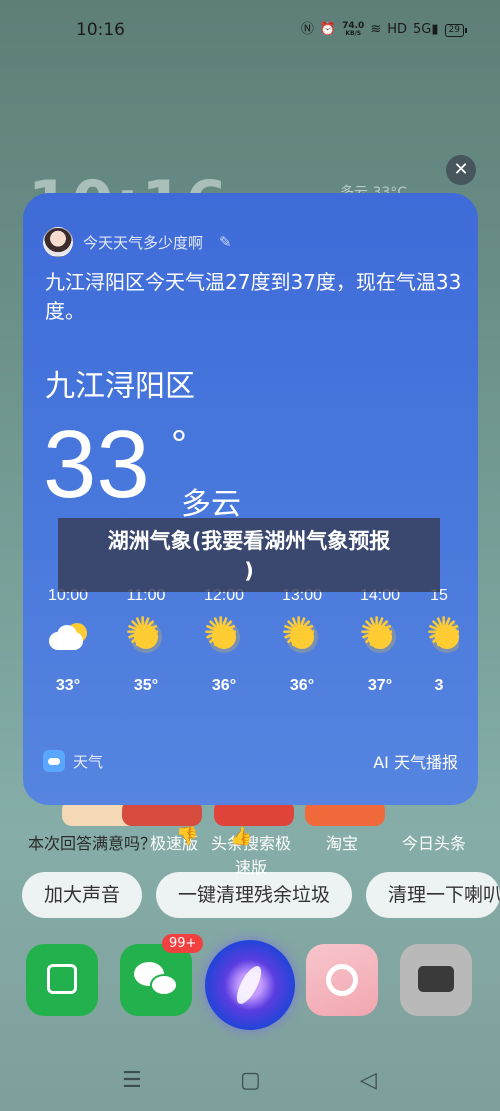  I want to click on signal-icon: 5G▮, so click(426, 29).